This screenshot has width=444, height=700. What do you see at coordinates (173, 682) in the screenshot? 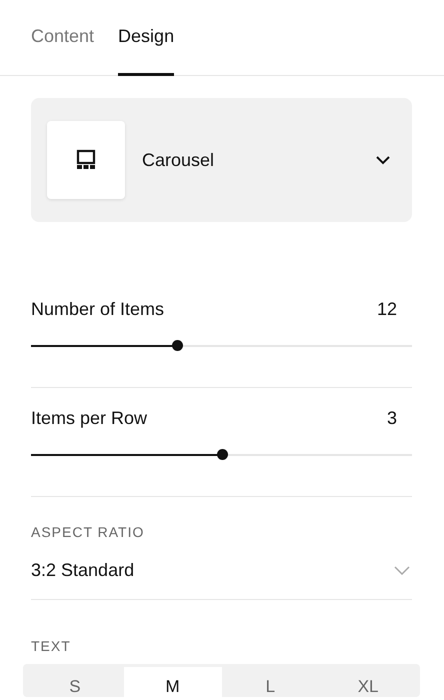
I see `size-option: M` at bounding box center [173, 682].